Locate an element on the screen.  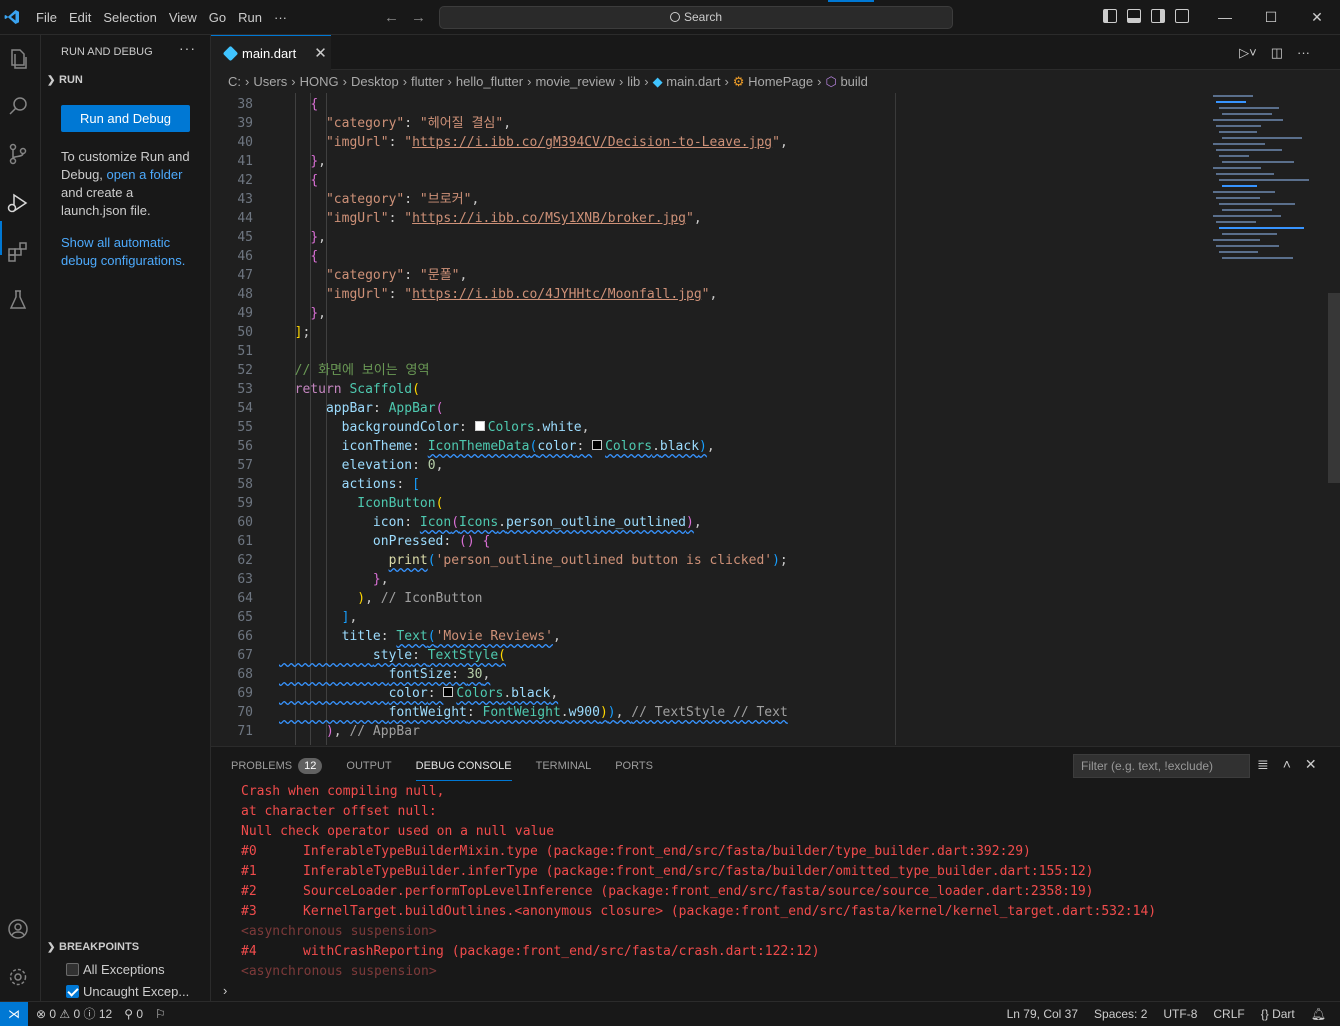
line-number: 69 is located at coordinates (232, 693).